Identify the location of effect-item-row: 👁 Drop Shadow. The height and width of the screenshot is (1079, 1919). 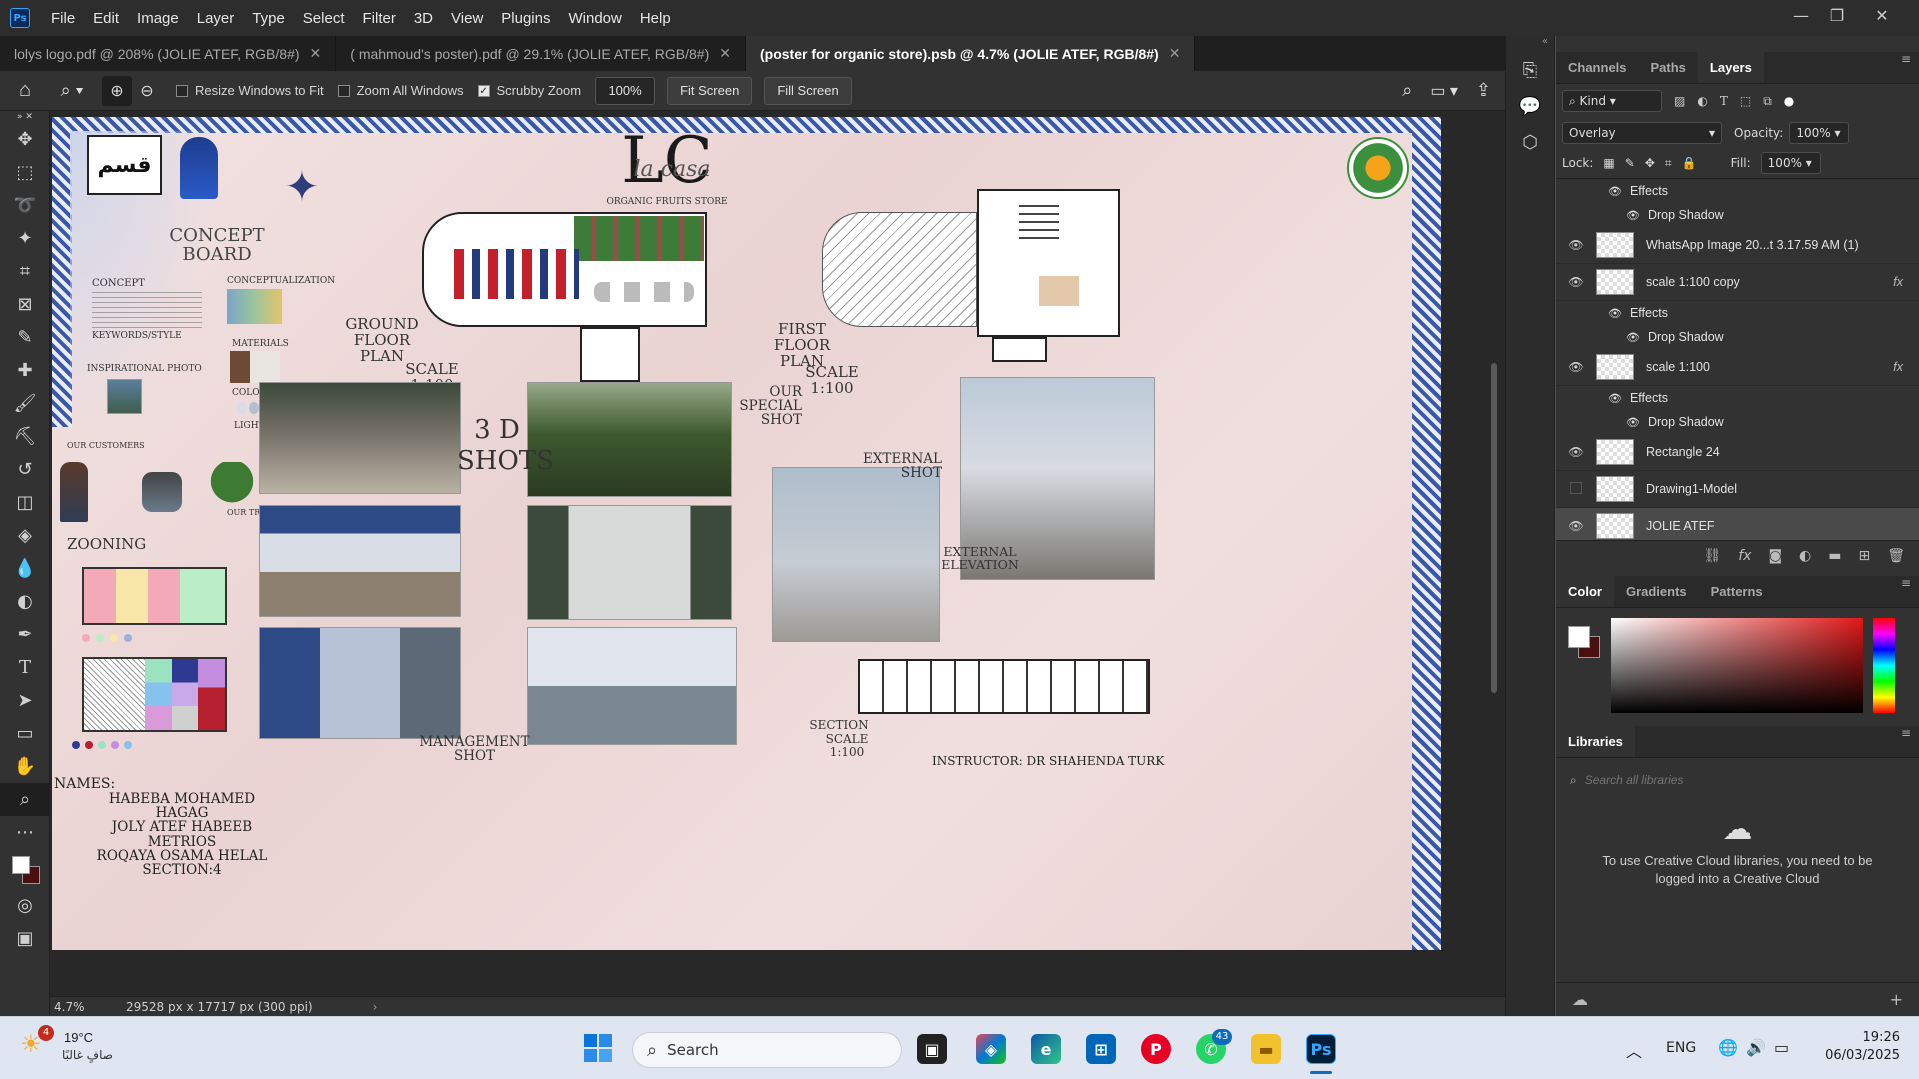
(1737, 337).